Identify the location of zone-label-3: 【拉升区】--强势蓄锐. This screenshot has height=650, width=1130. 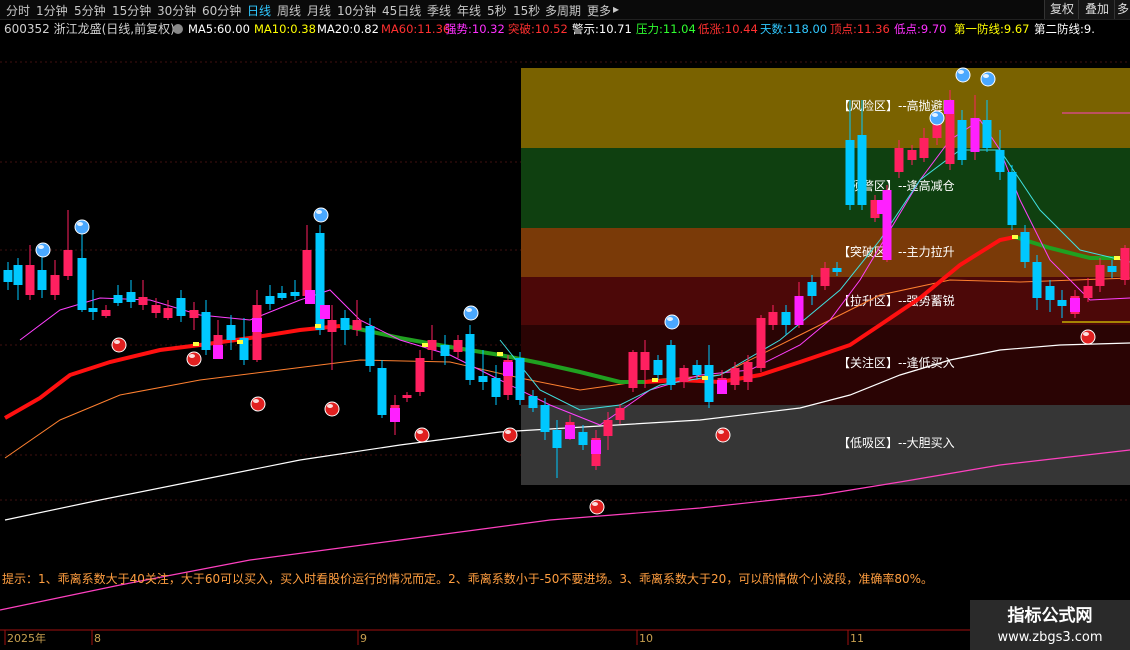
(896, 300).